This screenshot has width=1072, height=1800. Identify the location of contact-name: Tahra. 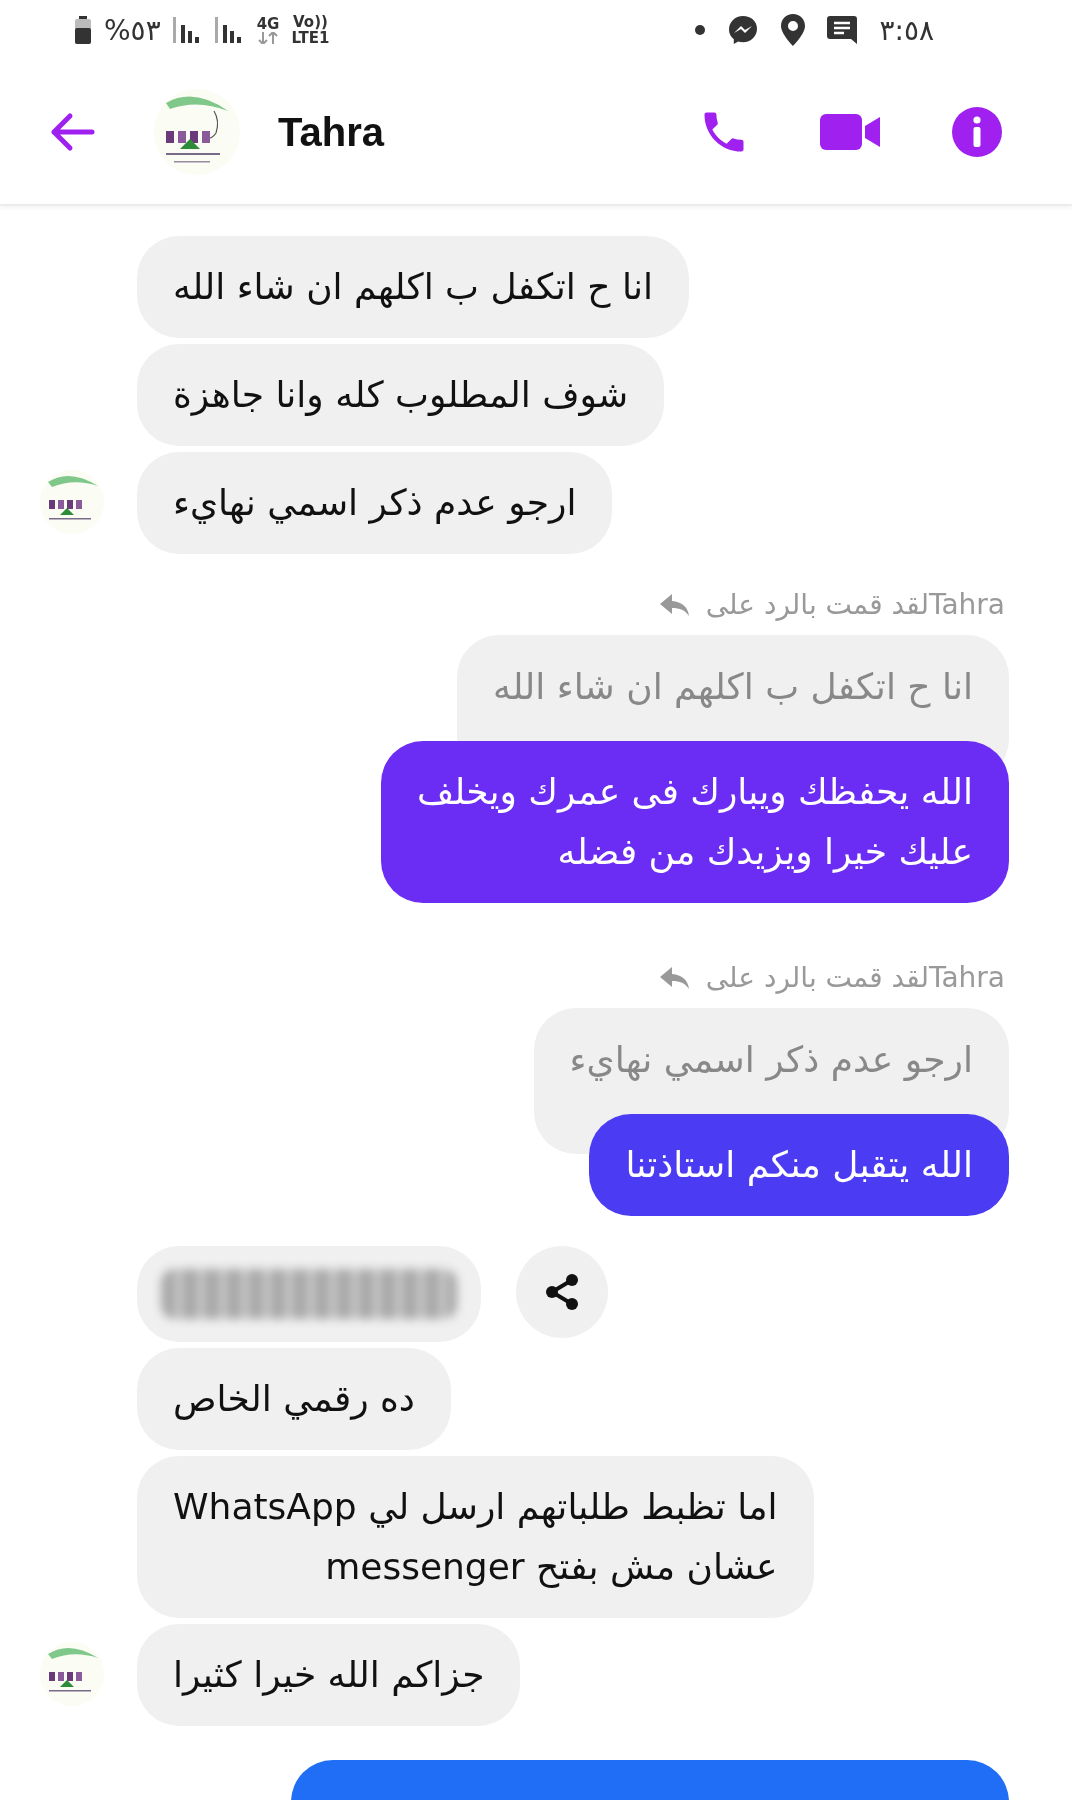
(331, 132).